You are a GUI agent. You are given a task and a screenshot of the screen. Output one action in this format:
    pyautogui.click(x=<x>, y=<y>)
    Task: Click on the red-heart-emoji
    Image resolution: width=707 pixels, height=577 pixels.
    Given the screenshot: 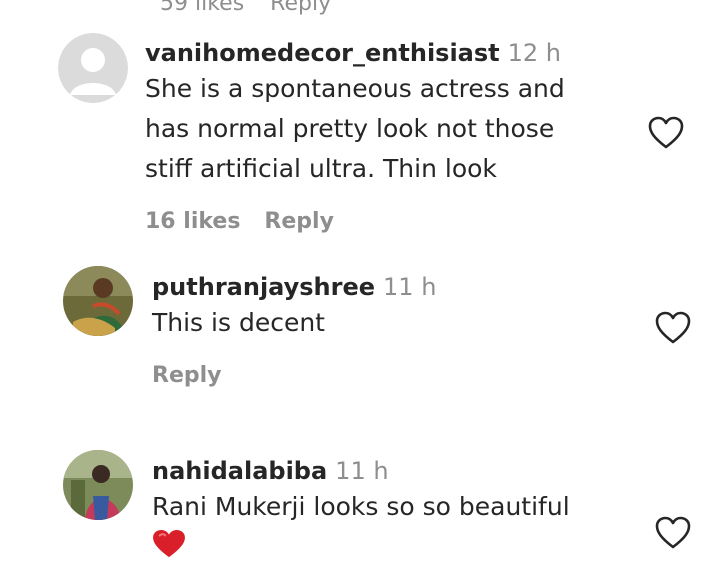 What is the action you would take?
    pyautogui.click(x=169, y=546)
    